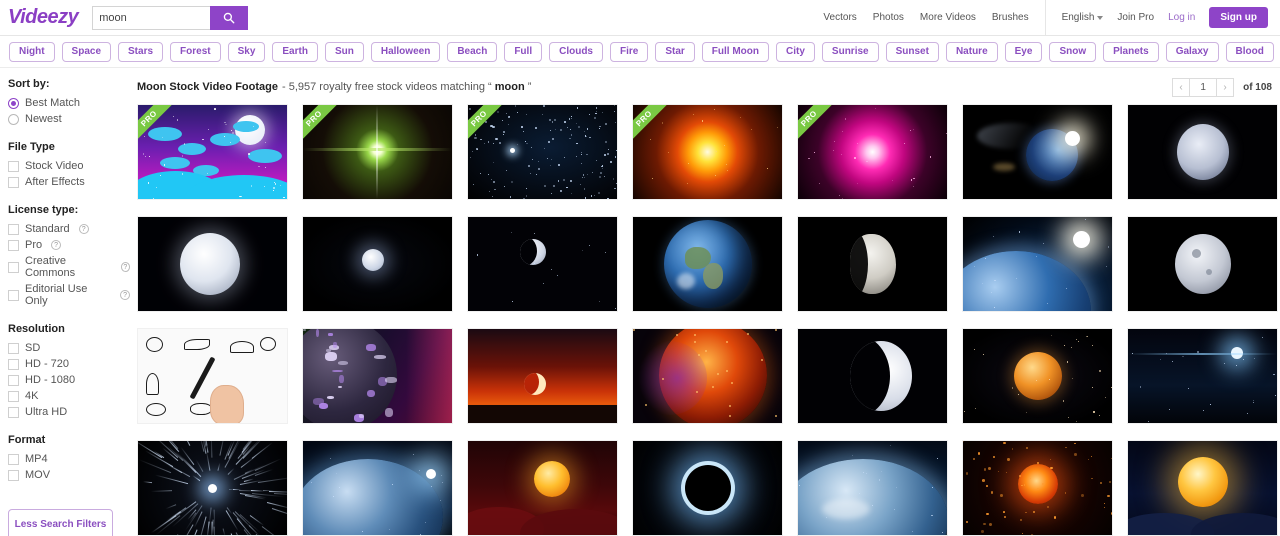  Describe the element at coordinates (1135, 17) in the screenshot. I see `join-pro-link: Join Pro` at that location.